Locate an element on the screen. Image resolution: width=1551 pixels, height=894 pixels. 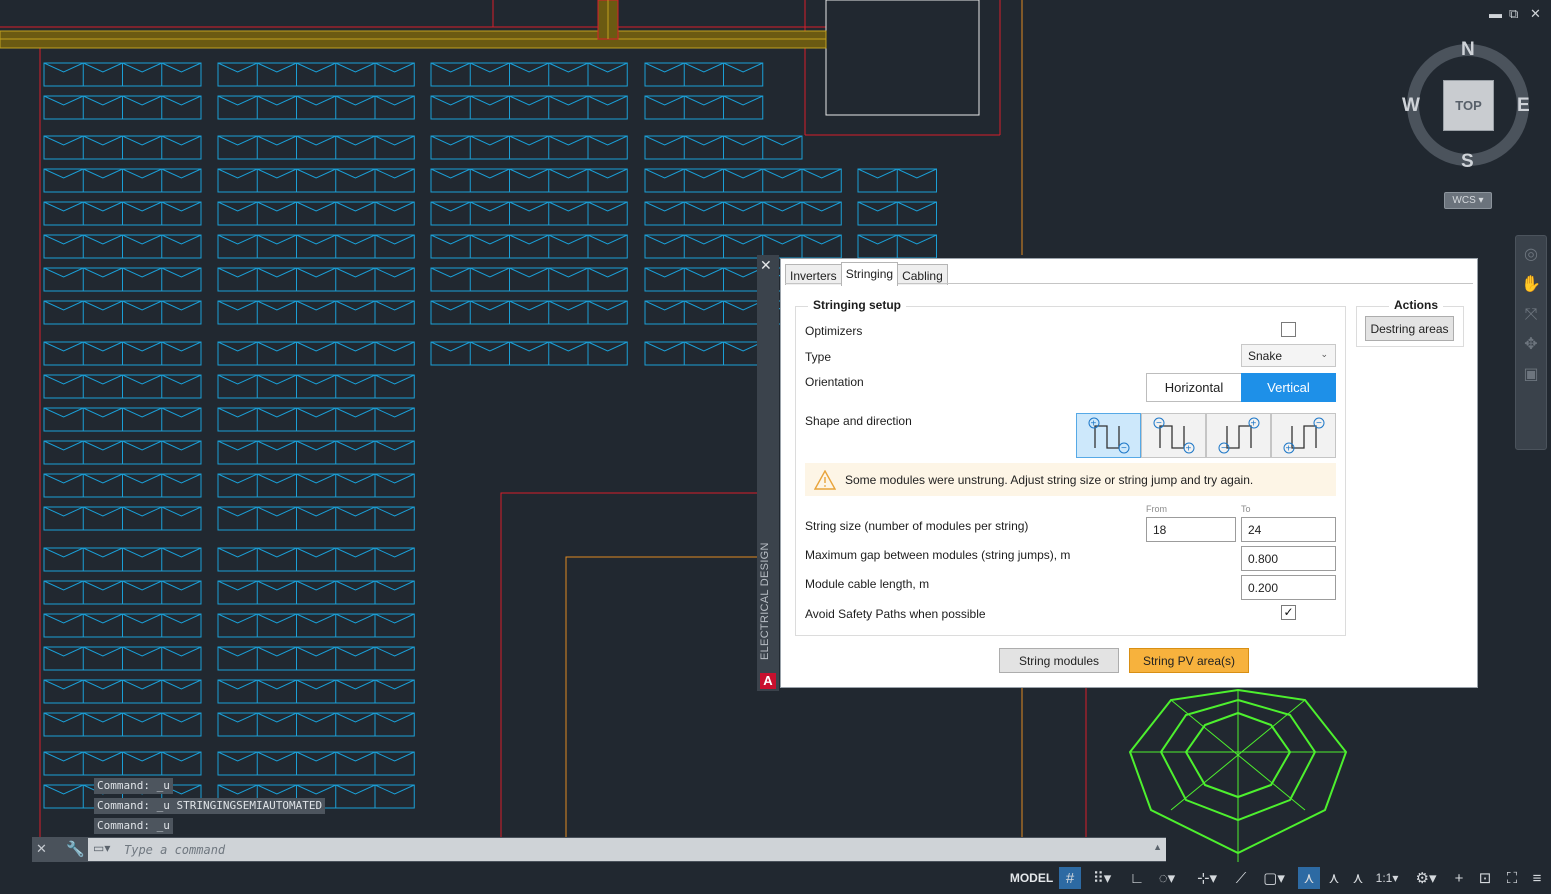
isolate-objects-icon: ⊡ is located at coordinates (1485, 878).